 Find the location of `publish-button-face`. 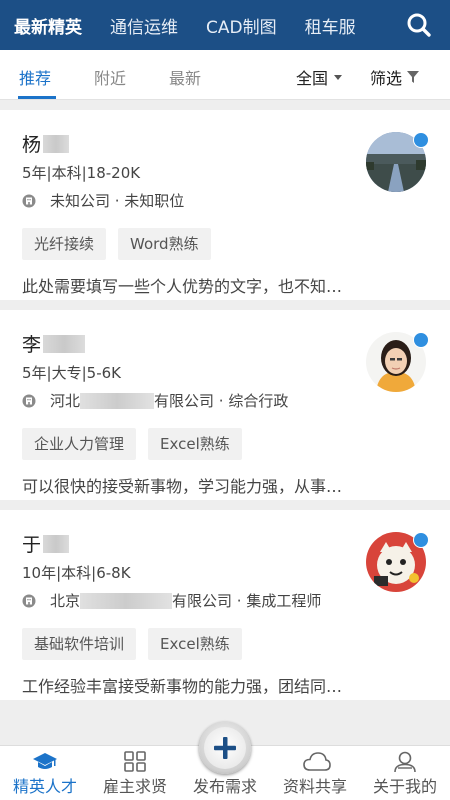

publish-button-face is located at coordinates (225, 748).